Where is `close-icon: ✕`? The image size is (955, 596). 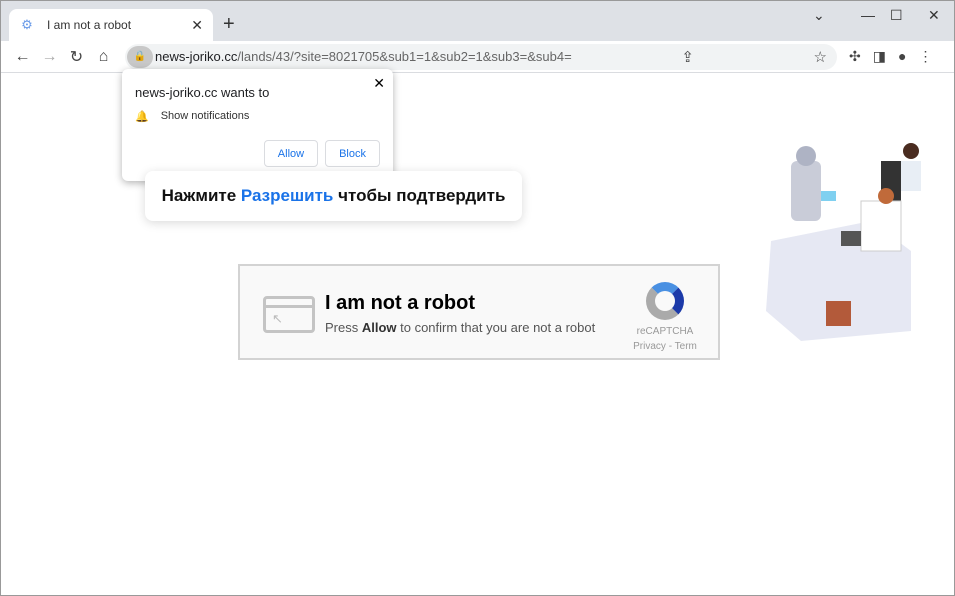 close-icon: ✕ is located at coordinates (379, 83).